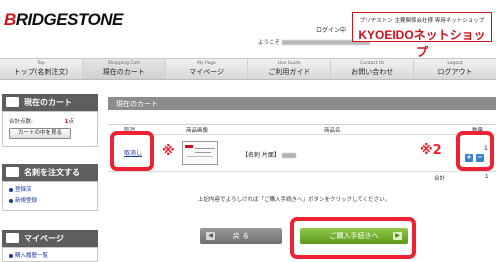 The width and height of the screenshot is (496, 262). I want to click on login-status: ログイン中, so click(331, 29).